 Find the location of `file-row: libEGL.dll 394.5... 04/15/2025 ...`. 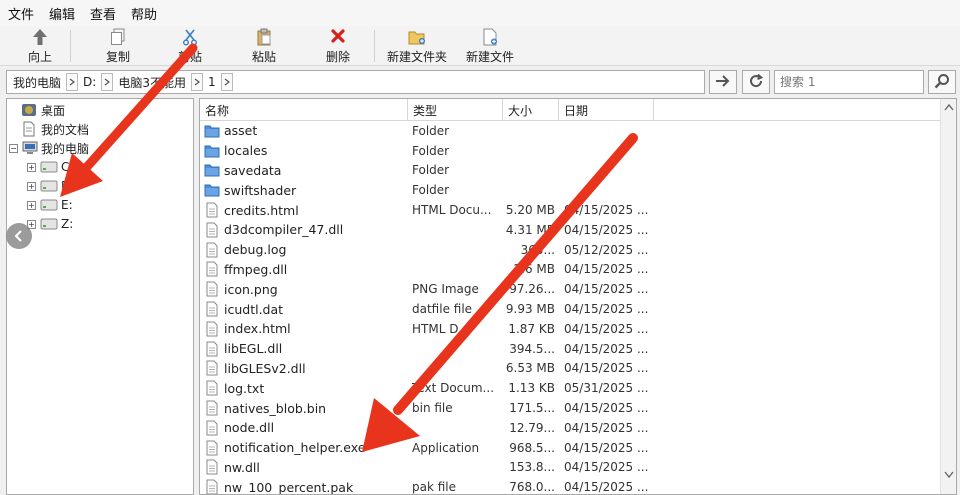

file-row: libEGL.dll 394.5... 04/15/2025 ... is located at coordinates (570, 349).